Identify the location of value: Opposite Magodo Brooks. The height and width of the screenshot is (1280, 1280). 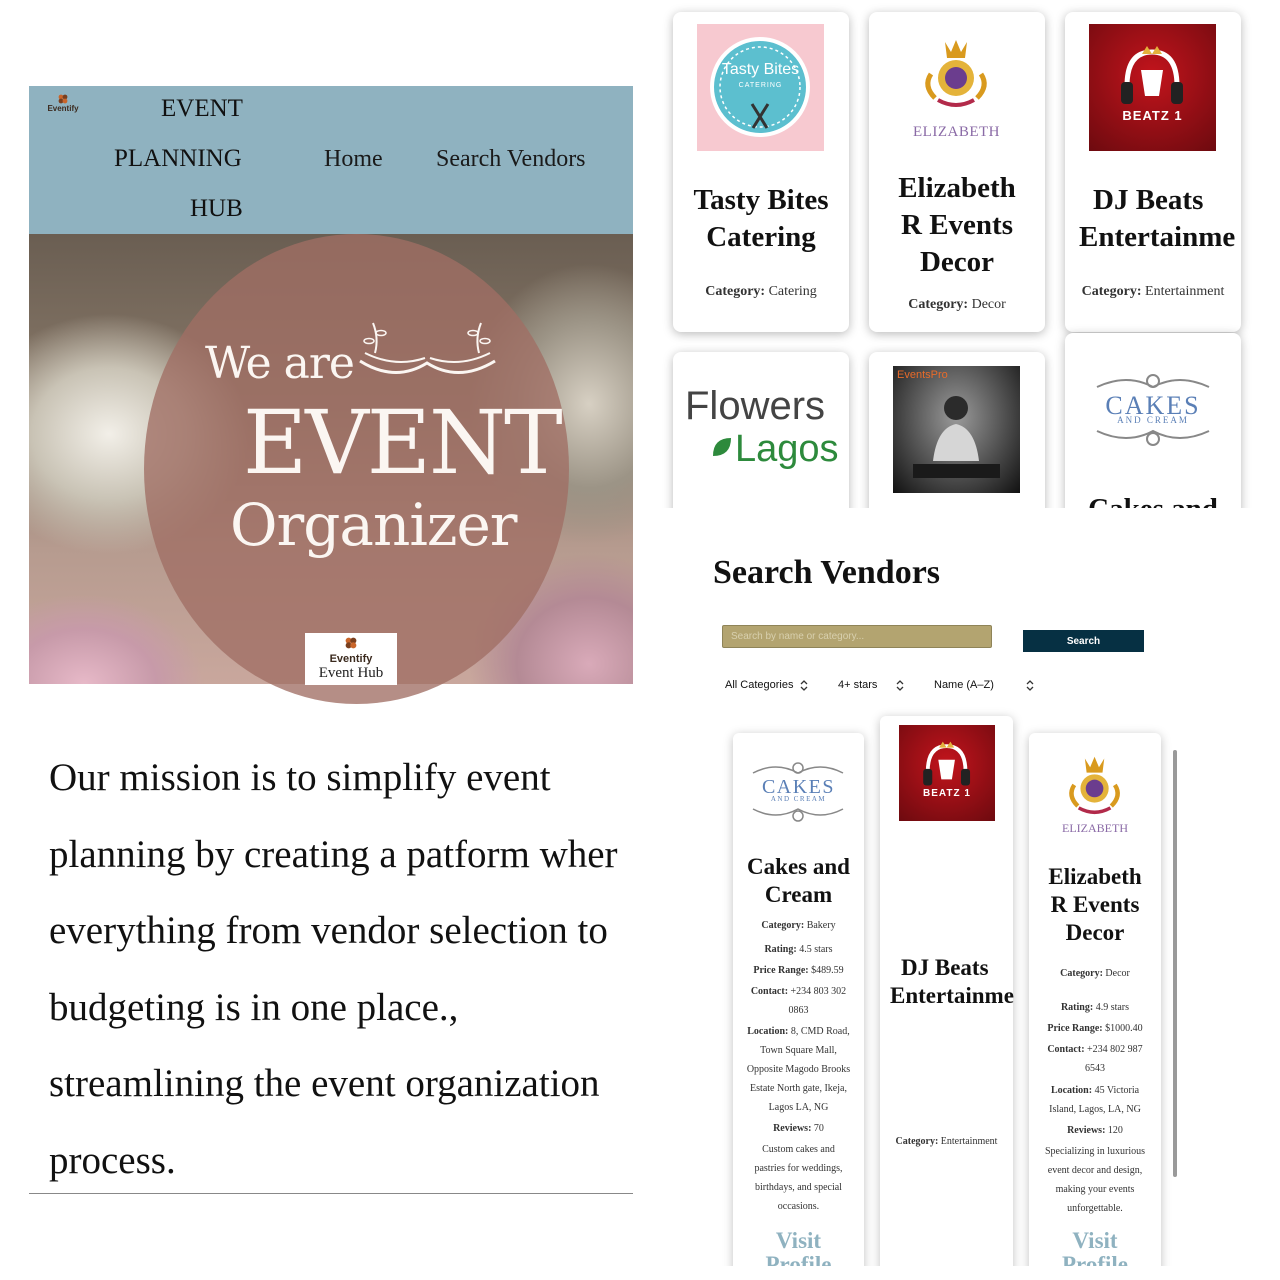
(798, 1069).